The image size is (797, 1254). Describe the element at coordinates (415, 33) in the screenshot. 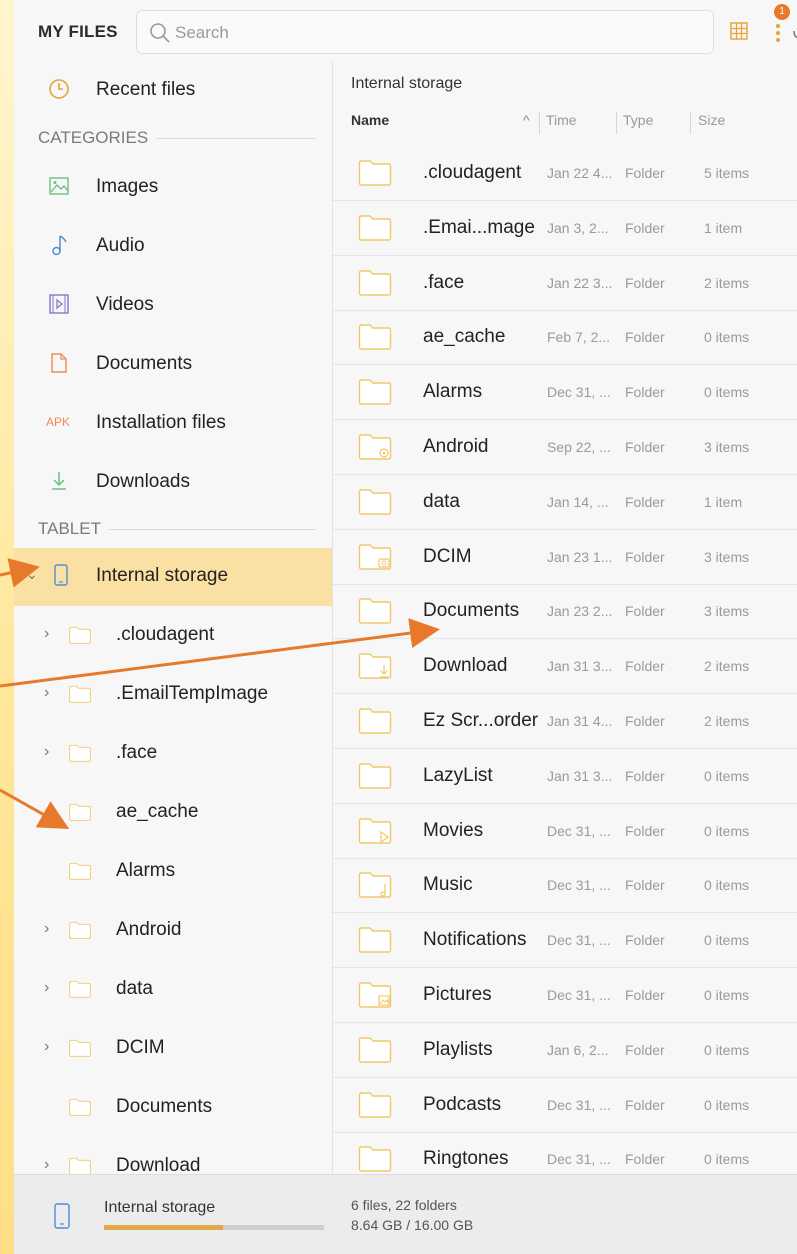

I see `search-input` at that location.